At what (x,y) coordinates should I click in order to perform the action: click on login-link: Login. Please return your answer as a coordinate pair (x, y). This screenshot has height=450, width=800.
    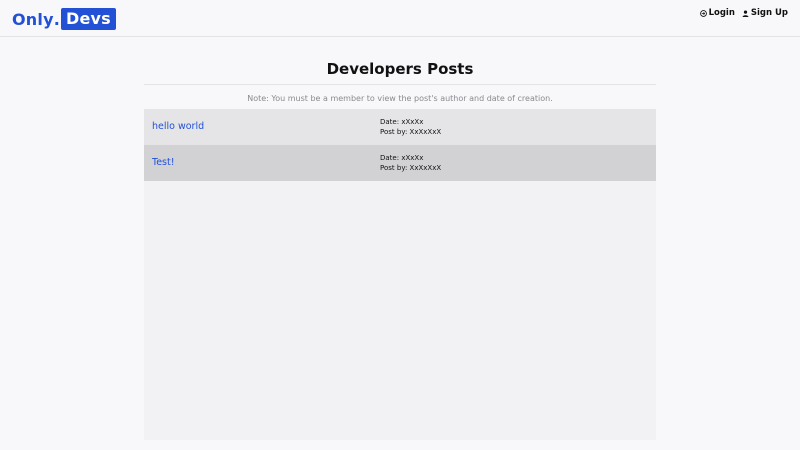
    Looking at the image, I should click on (717, 13).